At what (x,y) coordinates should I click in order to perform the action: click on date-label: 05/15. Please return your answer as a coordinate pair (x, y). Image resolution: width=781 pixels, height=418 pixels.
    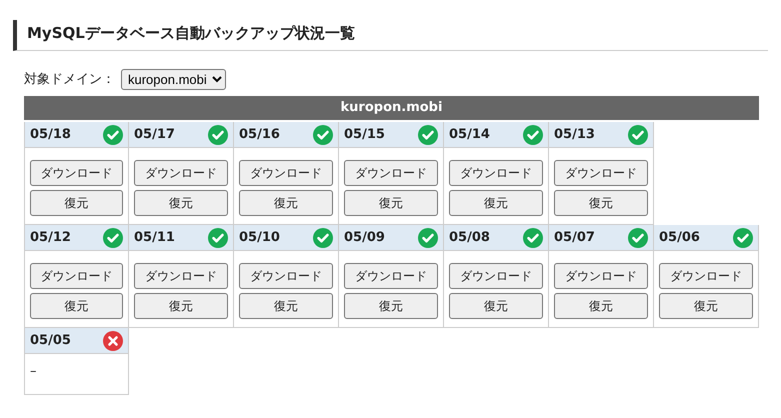
    Looking at the image, I should click on (364, 135).